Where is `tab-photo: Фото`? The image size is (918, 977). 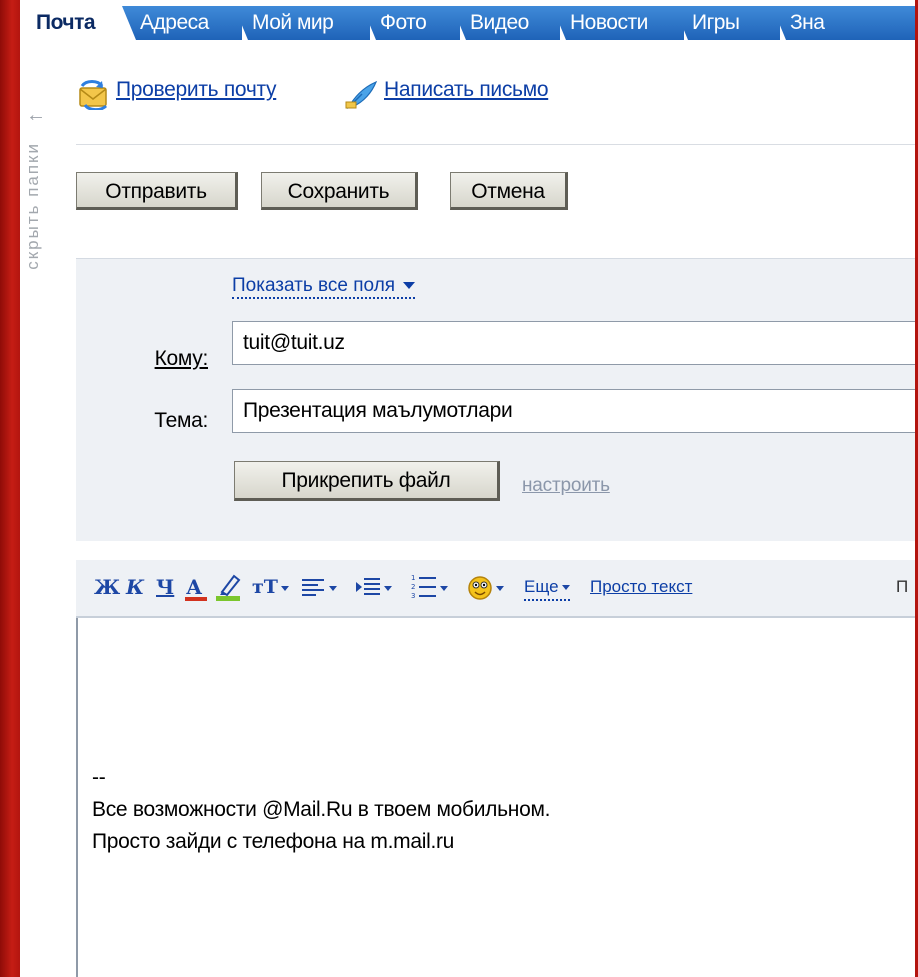 tab-photo: Фото is located at coordinates (411, 23).